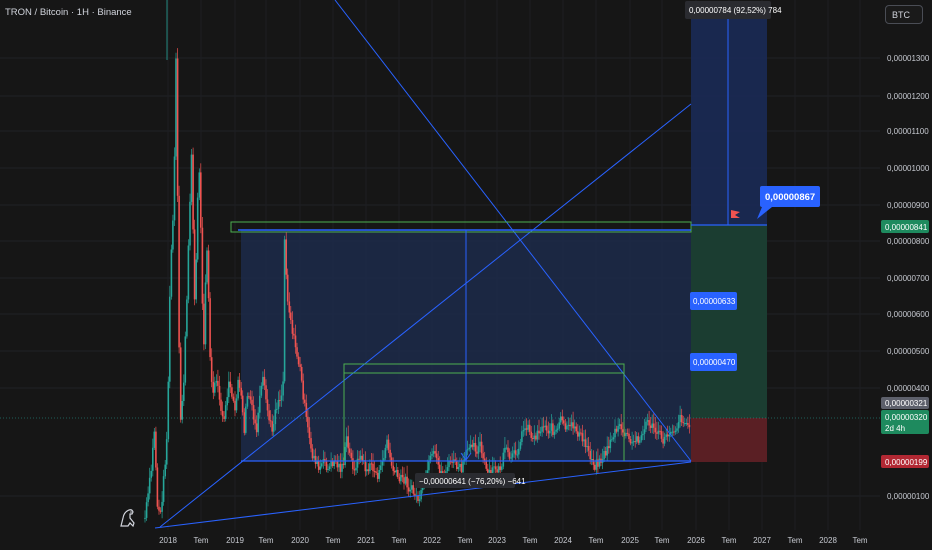 The image size is (932, 550). What do you see at coordinates (908, 314) in the screenshot?
I see `price-tick-label: 0,00000600` at bounding box center [908, 314].